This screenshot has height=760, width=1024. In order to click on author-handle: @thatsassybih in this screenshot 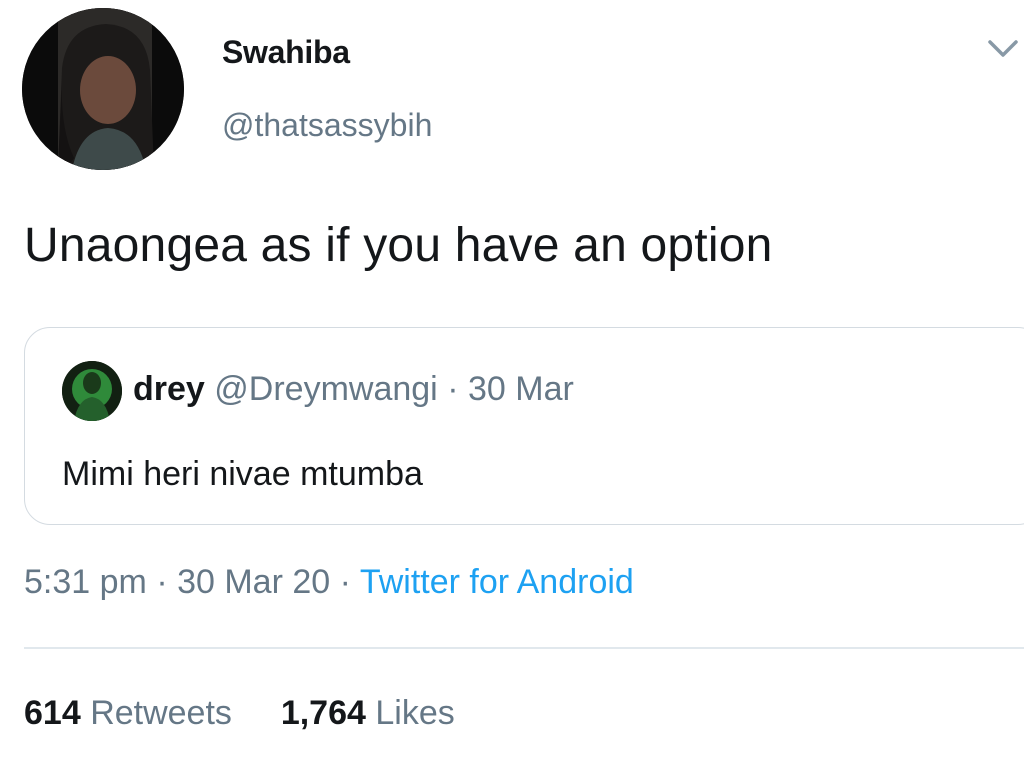, I will do `click(327, 125)`.